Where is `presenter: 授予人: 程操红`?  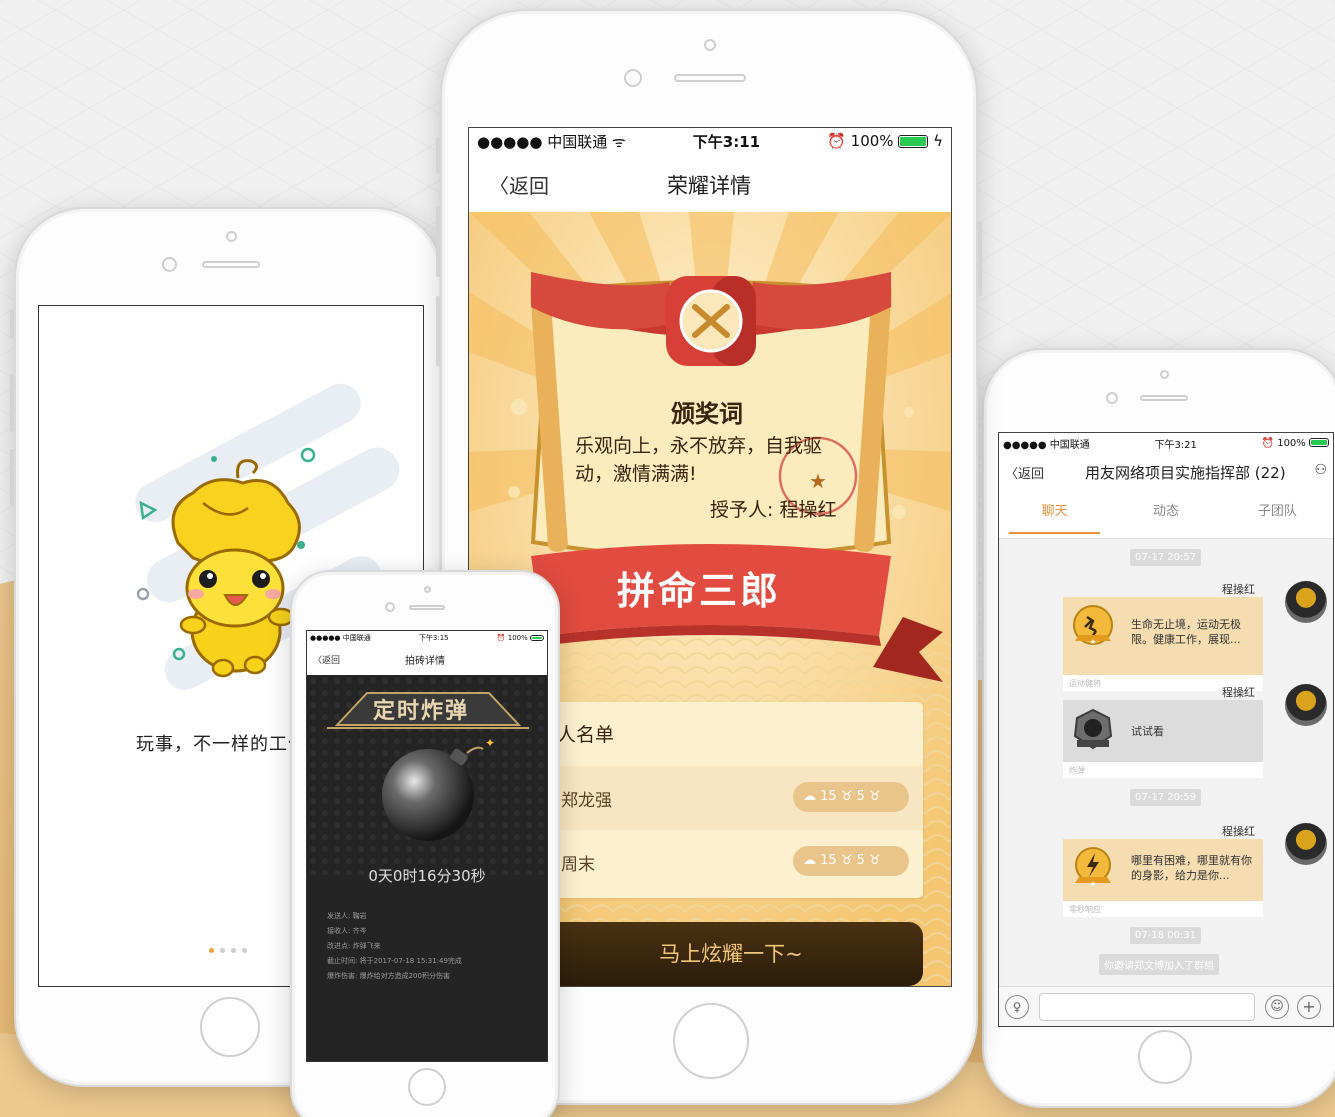
presenter: 授予人: 程操红 is located at coordinates (773, 508).